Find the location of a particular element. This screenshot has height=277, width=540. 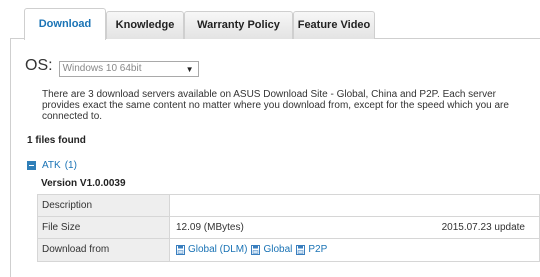

group-count: (1) is located at coordinates (70, 165).